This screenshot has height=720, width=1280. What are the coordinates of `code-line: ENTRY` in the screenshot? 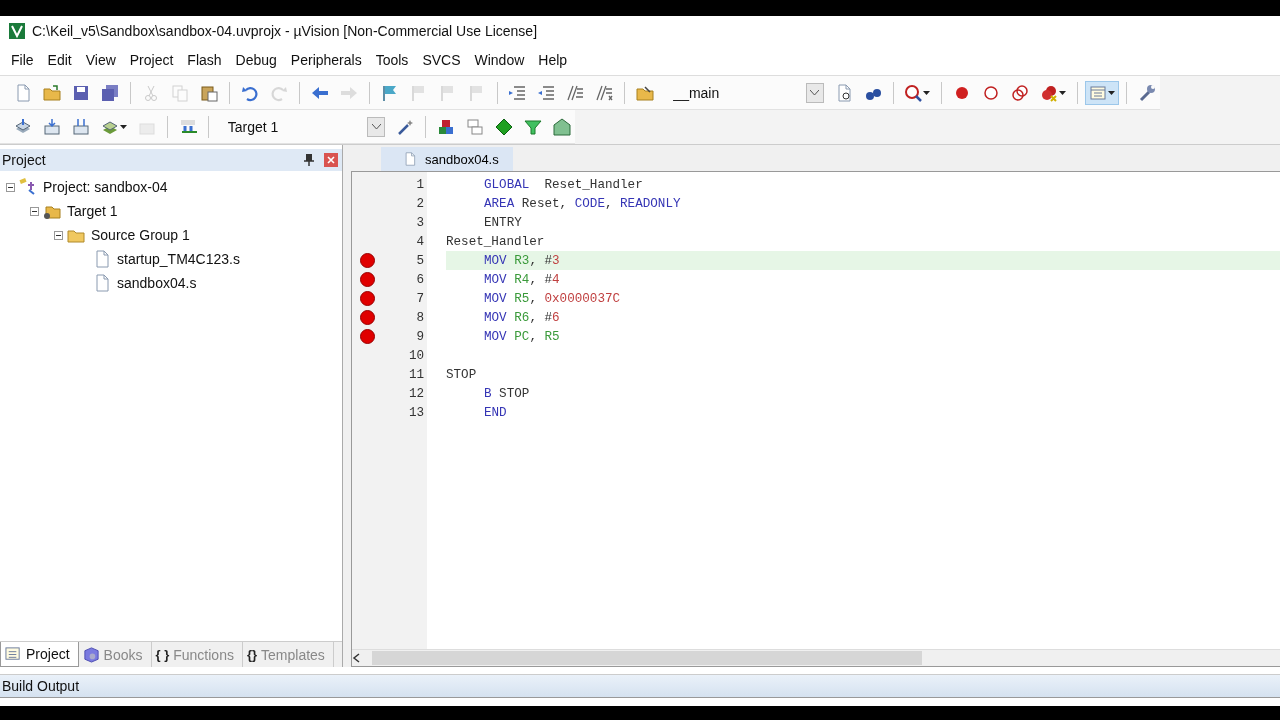 It's located at (503, 222).